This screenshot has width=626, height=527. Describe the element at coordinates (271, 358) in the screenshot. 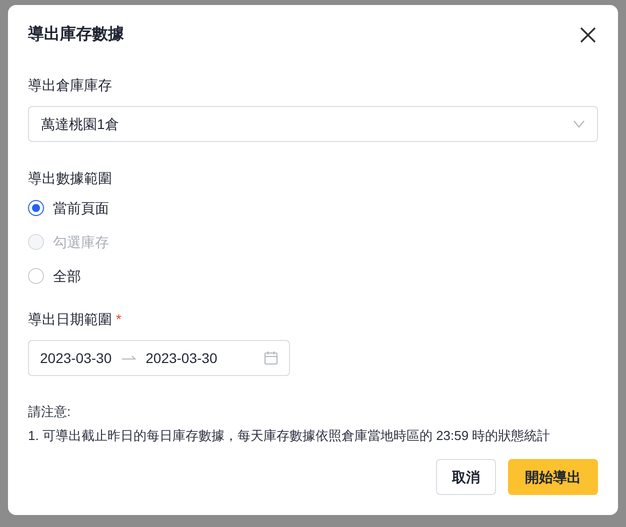

I see `calendar-icon` at that location.